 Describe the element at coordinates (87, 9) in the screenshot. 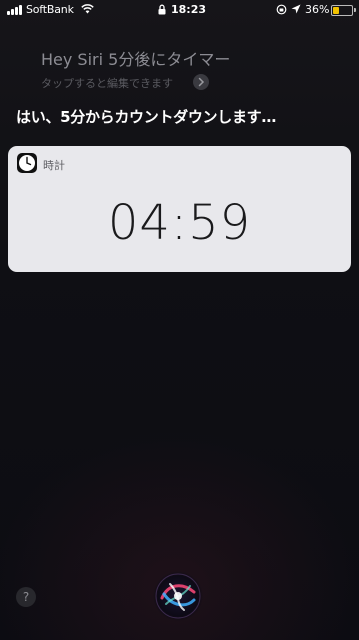

I see `wifi-icon` at that location.